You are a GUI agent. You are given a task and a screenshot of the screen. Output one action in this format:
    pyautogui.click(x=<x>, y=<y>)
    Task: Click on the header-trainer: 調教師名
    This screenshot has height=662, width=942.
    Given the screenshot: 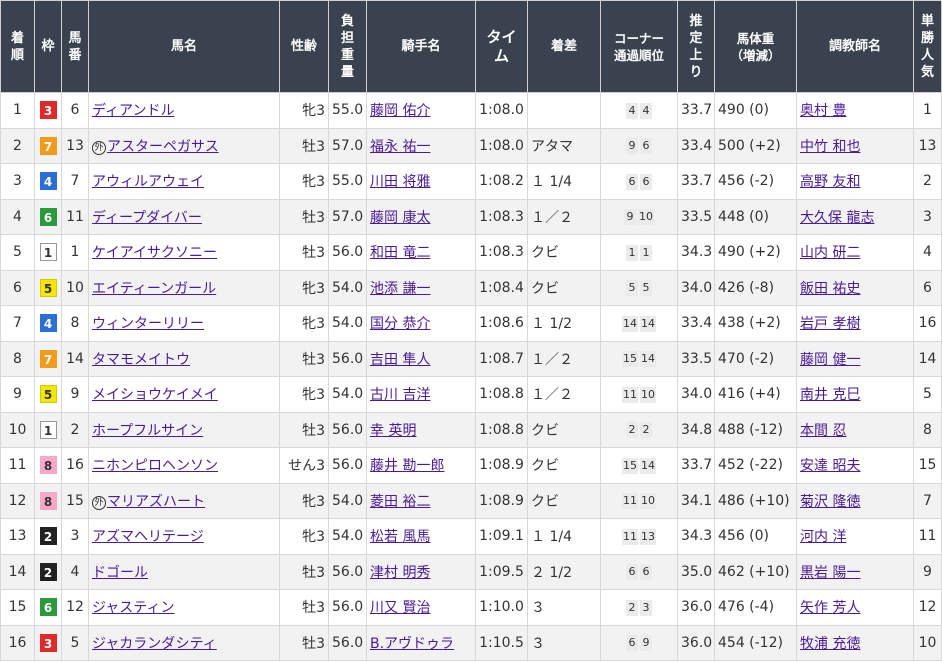 What is the action you would take?
    pyautogui.click(x=855, y=46)
    